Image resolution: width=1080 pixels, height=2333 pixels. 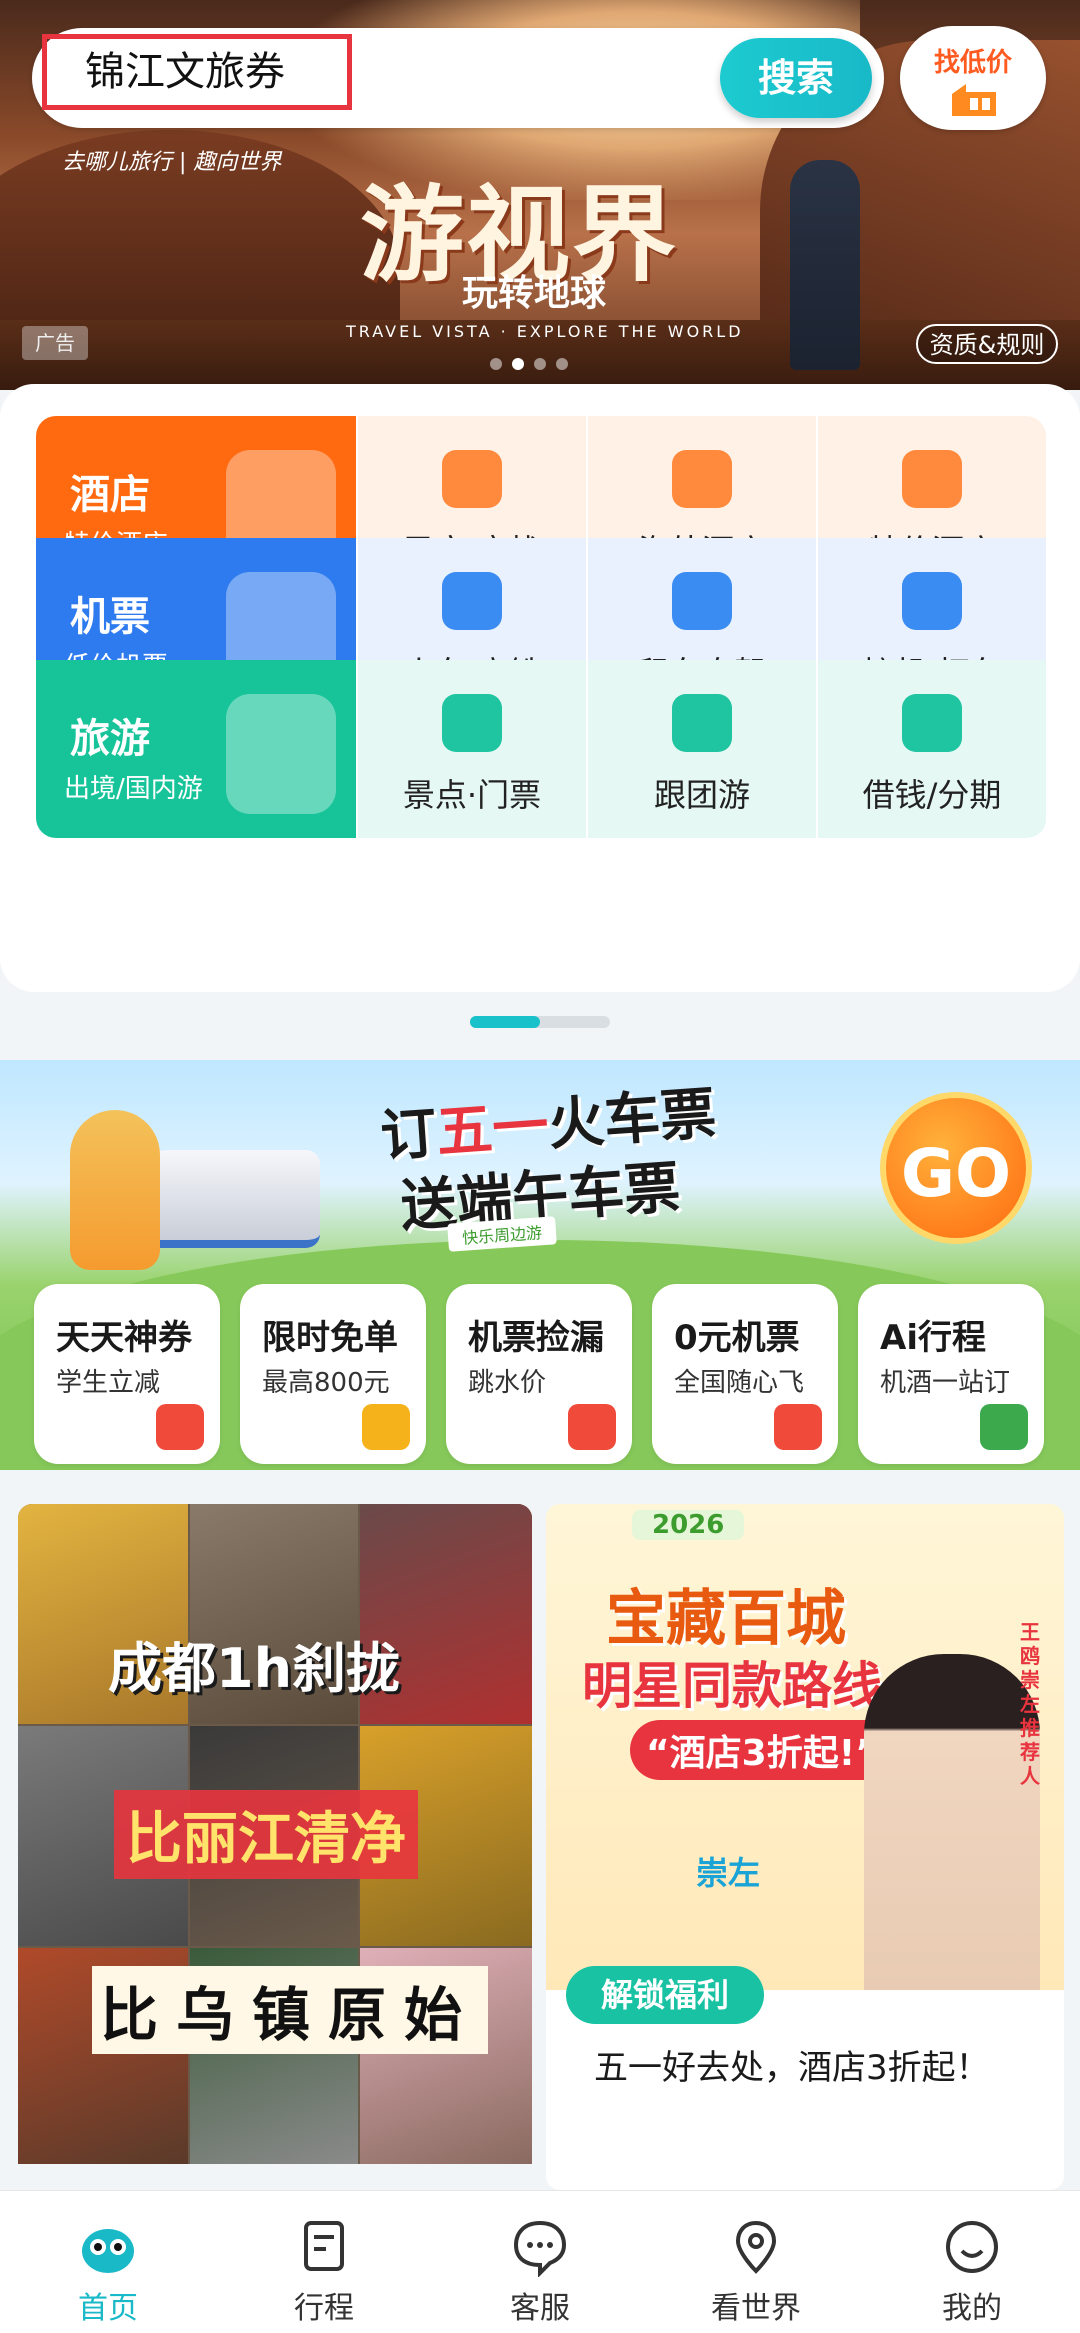 What do you see at coordinates (197, 72) in the screenshot?
I see `search-input: 锦江文旅券` at bounding box center [197, 72].